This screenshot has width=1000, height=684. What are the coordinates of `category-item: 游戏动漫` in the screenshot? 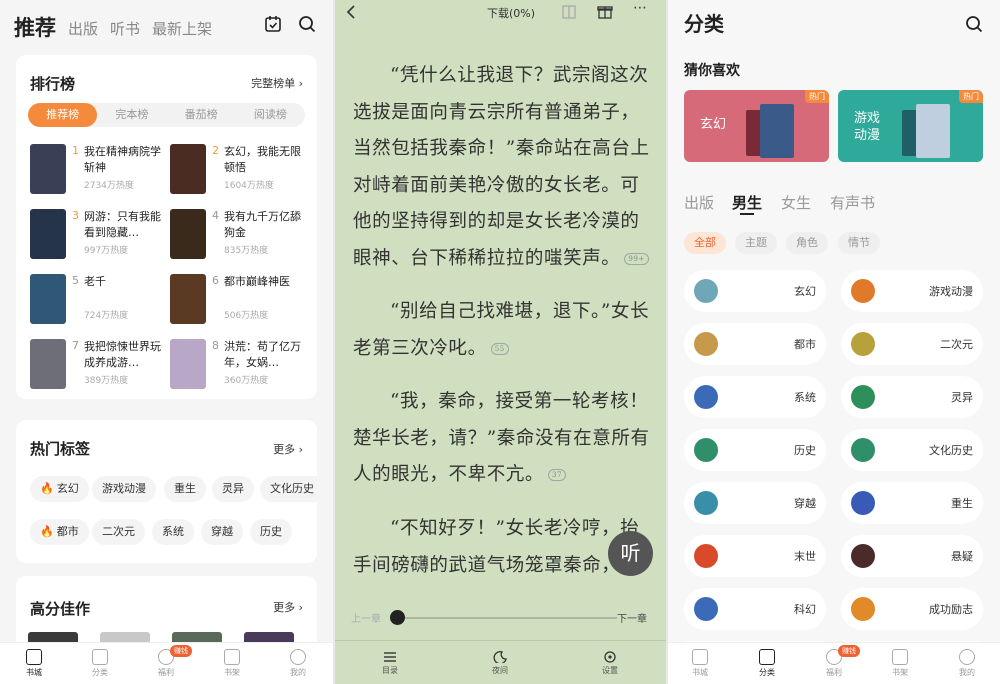 It's located at (912, 291).